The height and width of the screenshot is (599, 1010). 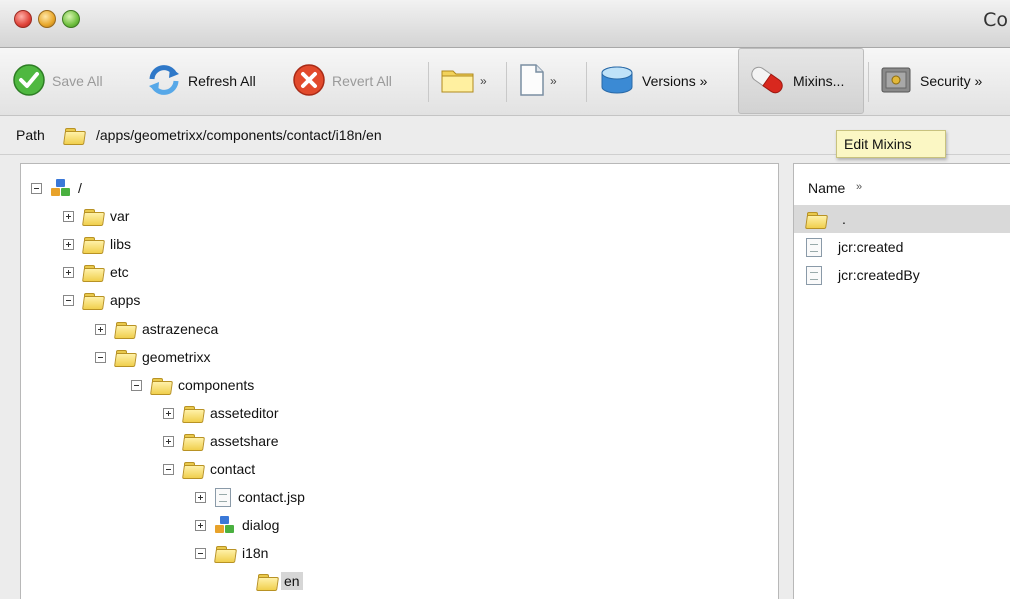 What do you see at coordinates (56, 188) in the screenshot?
I see `tree-node-root: /` at bounding box center [56, 188].